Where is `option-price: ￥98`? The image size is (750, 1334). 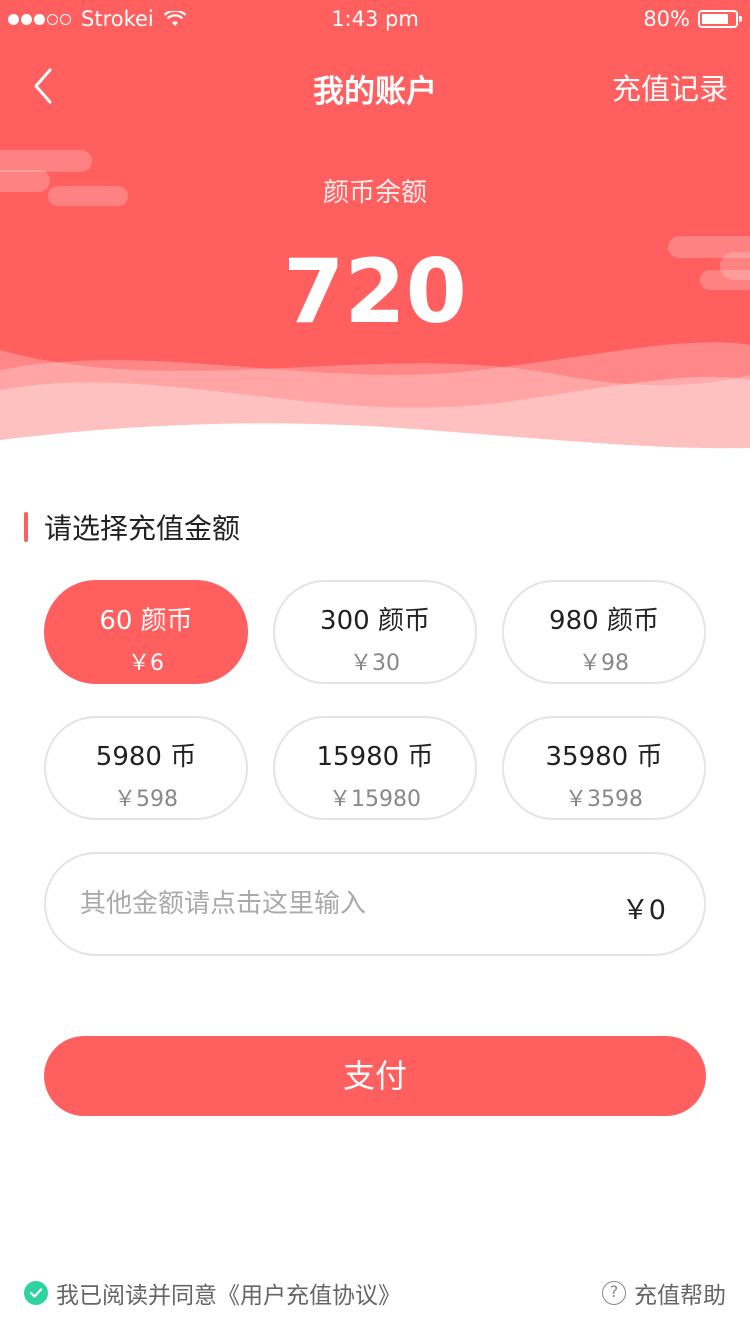 option-price: ￥98 is located at coordinates (604, 663).